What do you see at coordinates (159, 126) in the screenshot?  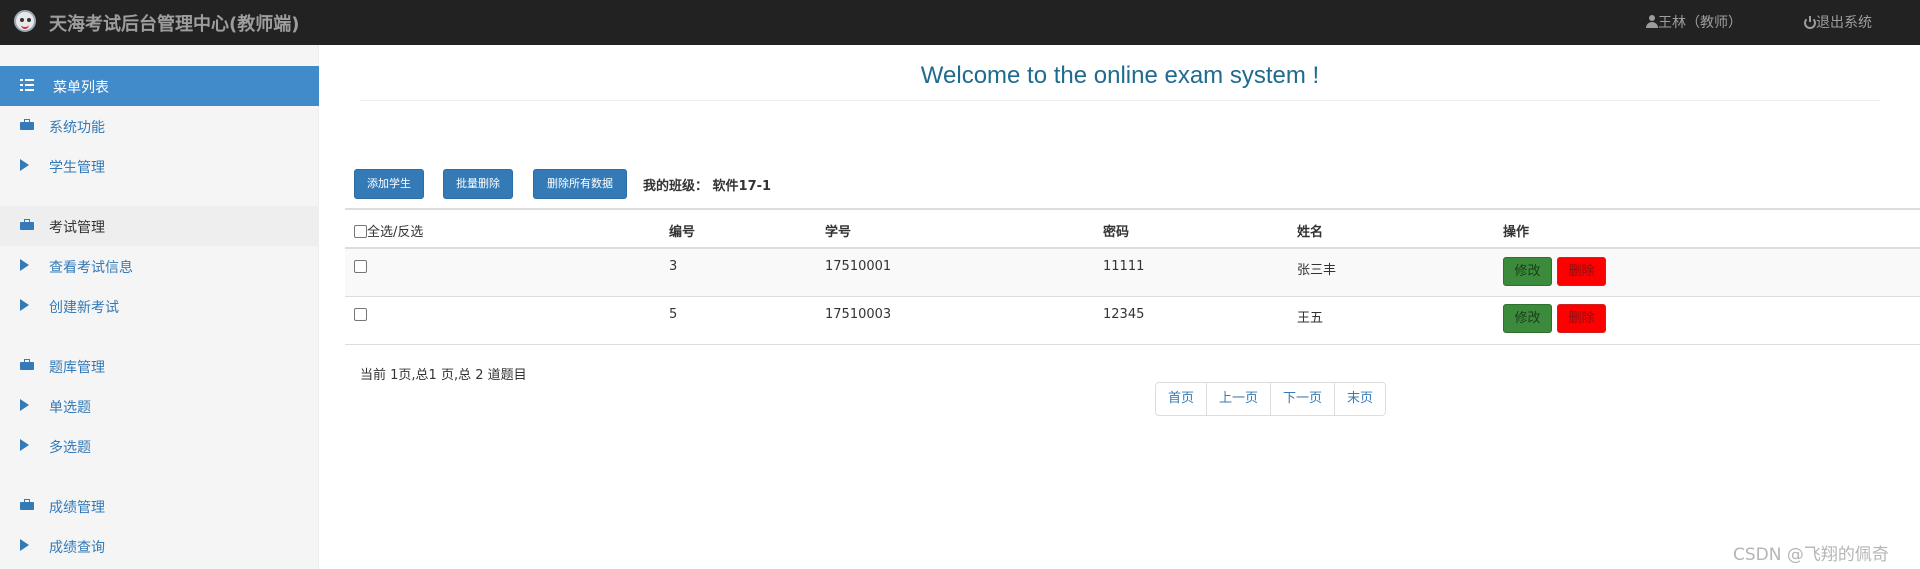 I see `sidebar-item-system-functions: 系统功能` at bounding box center [159, 126].